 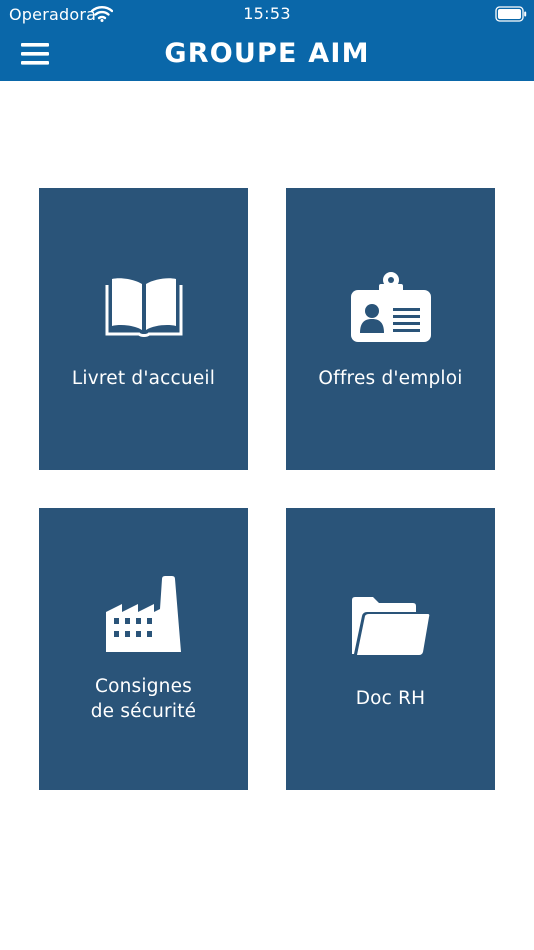 What do you see at coordinates (143, 309) in the screenshot?
I see `open-book-icon` at bounding box center [143, 309].